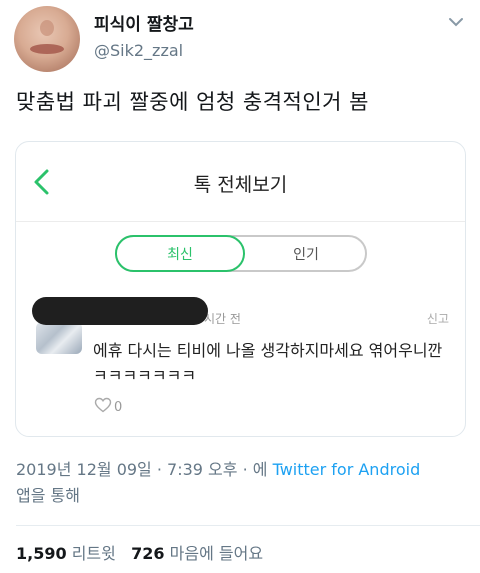 This screenshot has width=480, height=573. Describe the element at coordinates (437, 319) in the screenshot. I see `report-label: 신고` at that location.